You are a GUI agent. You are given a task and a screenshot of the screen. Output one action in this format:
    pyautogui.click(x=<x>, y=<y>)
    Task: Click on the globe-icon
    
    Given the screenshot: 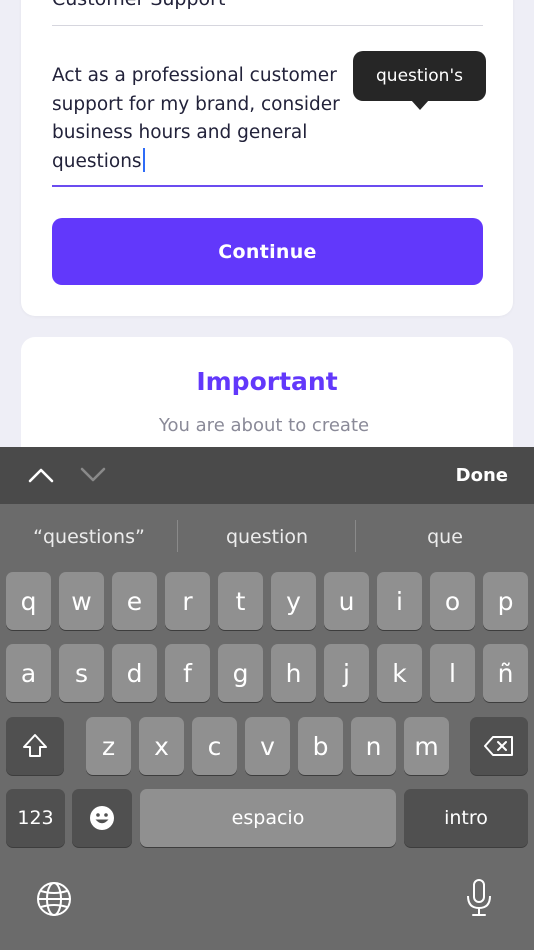 What is the action you would take?
    pyautogui.click(x=54, y=899)
    